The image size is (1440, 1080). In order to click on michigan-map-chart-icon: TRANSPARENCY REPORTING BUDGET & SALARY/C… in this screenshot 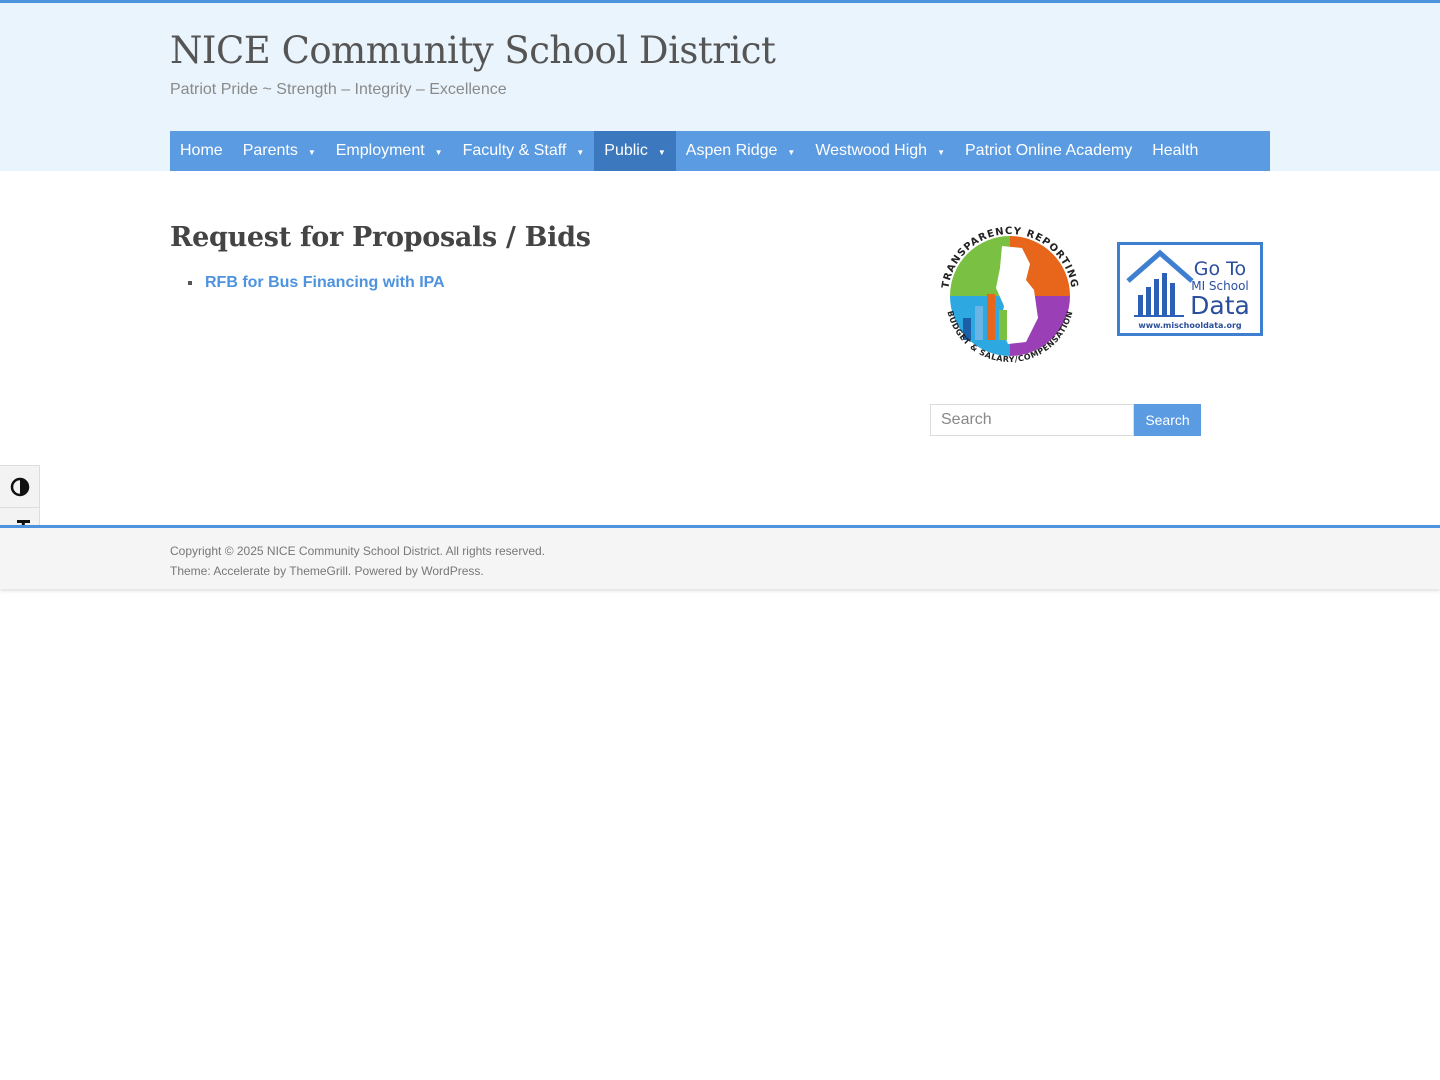, I will do `click(1010, 296)`.